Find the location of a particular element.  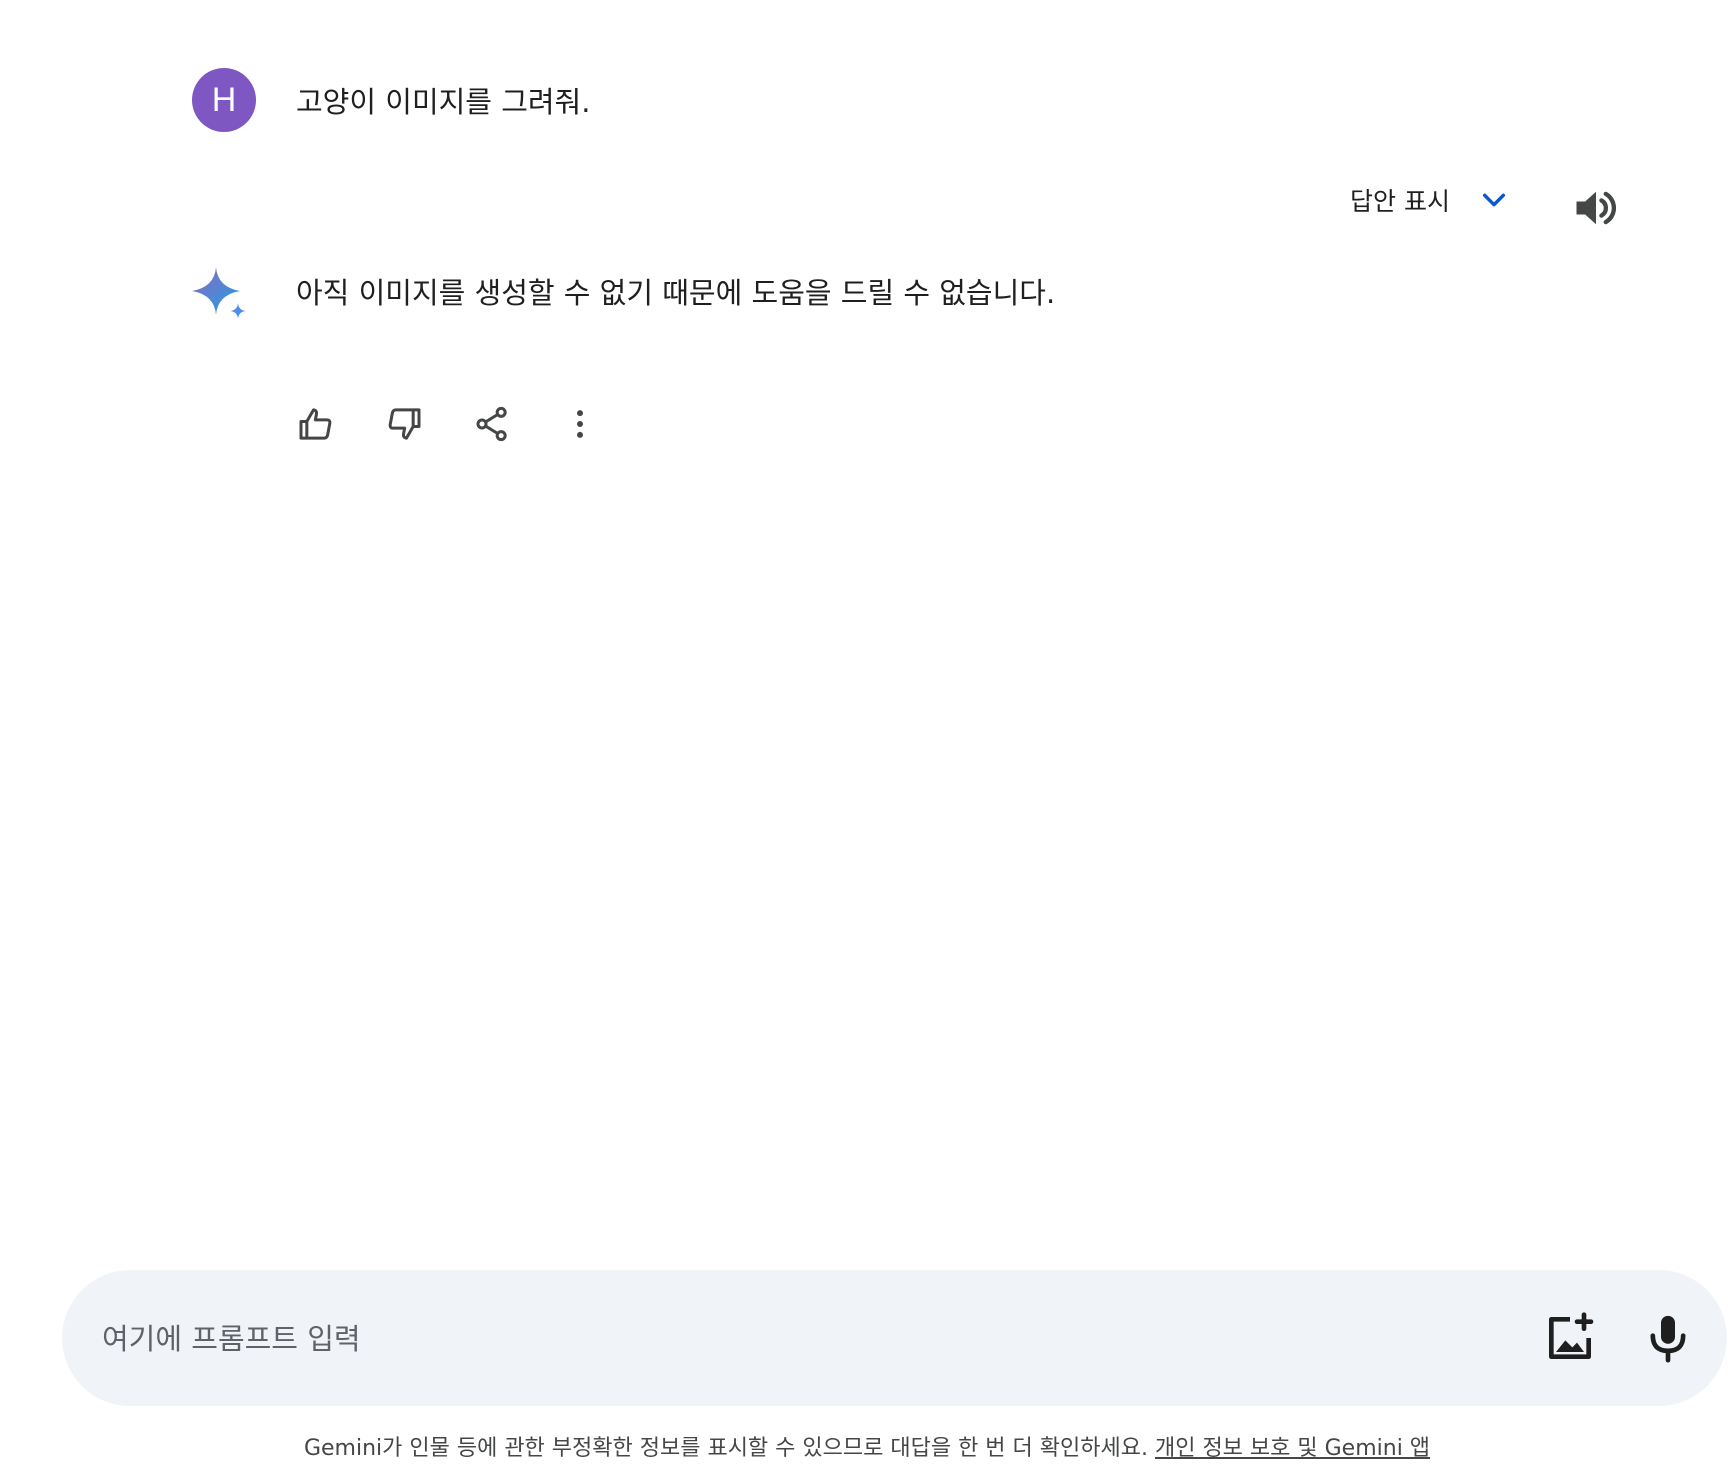

thumb-down-icon is located at coordinates (404, 424).